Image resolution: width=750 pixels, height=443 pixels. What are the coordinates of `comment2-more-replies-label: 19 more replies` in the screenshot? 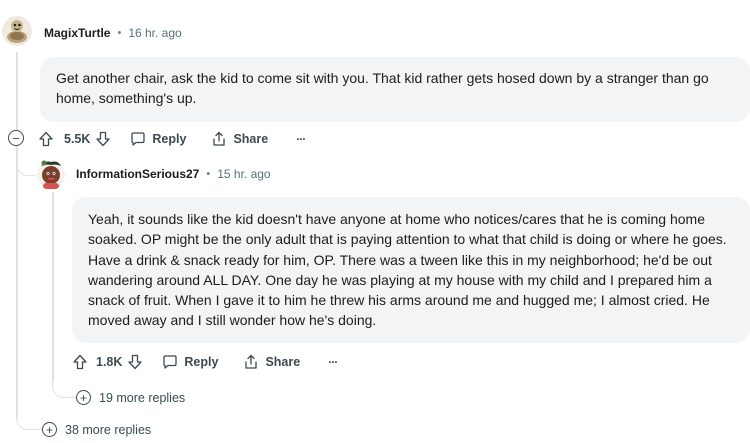 It's located at (142, 397).